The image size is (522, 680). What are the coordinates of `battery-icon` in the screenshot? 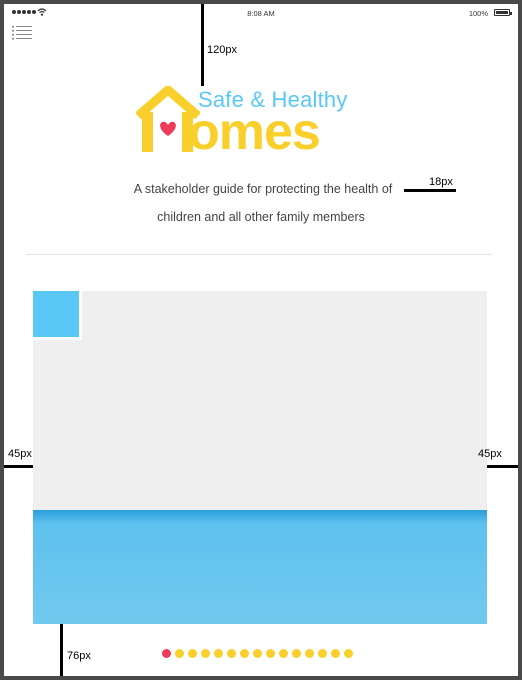 It's located at (503, 12).